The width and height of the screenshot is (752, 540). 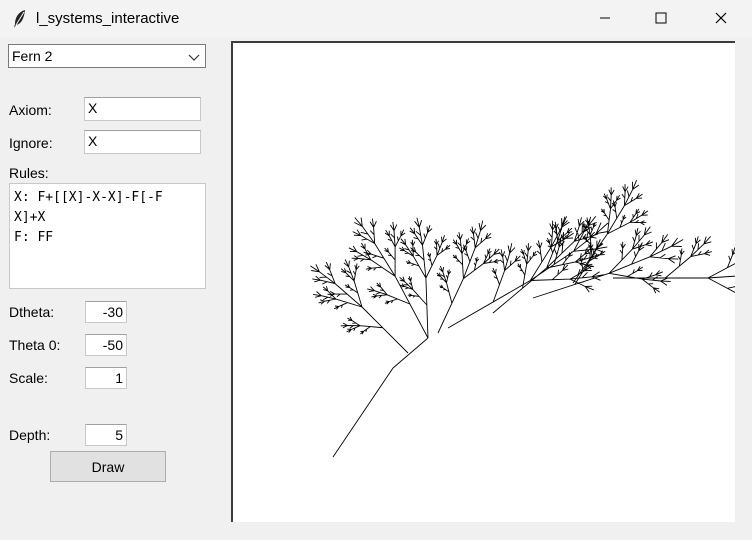 I want to click on draw-button: Draw, so click(x=108, y=466).